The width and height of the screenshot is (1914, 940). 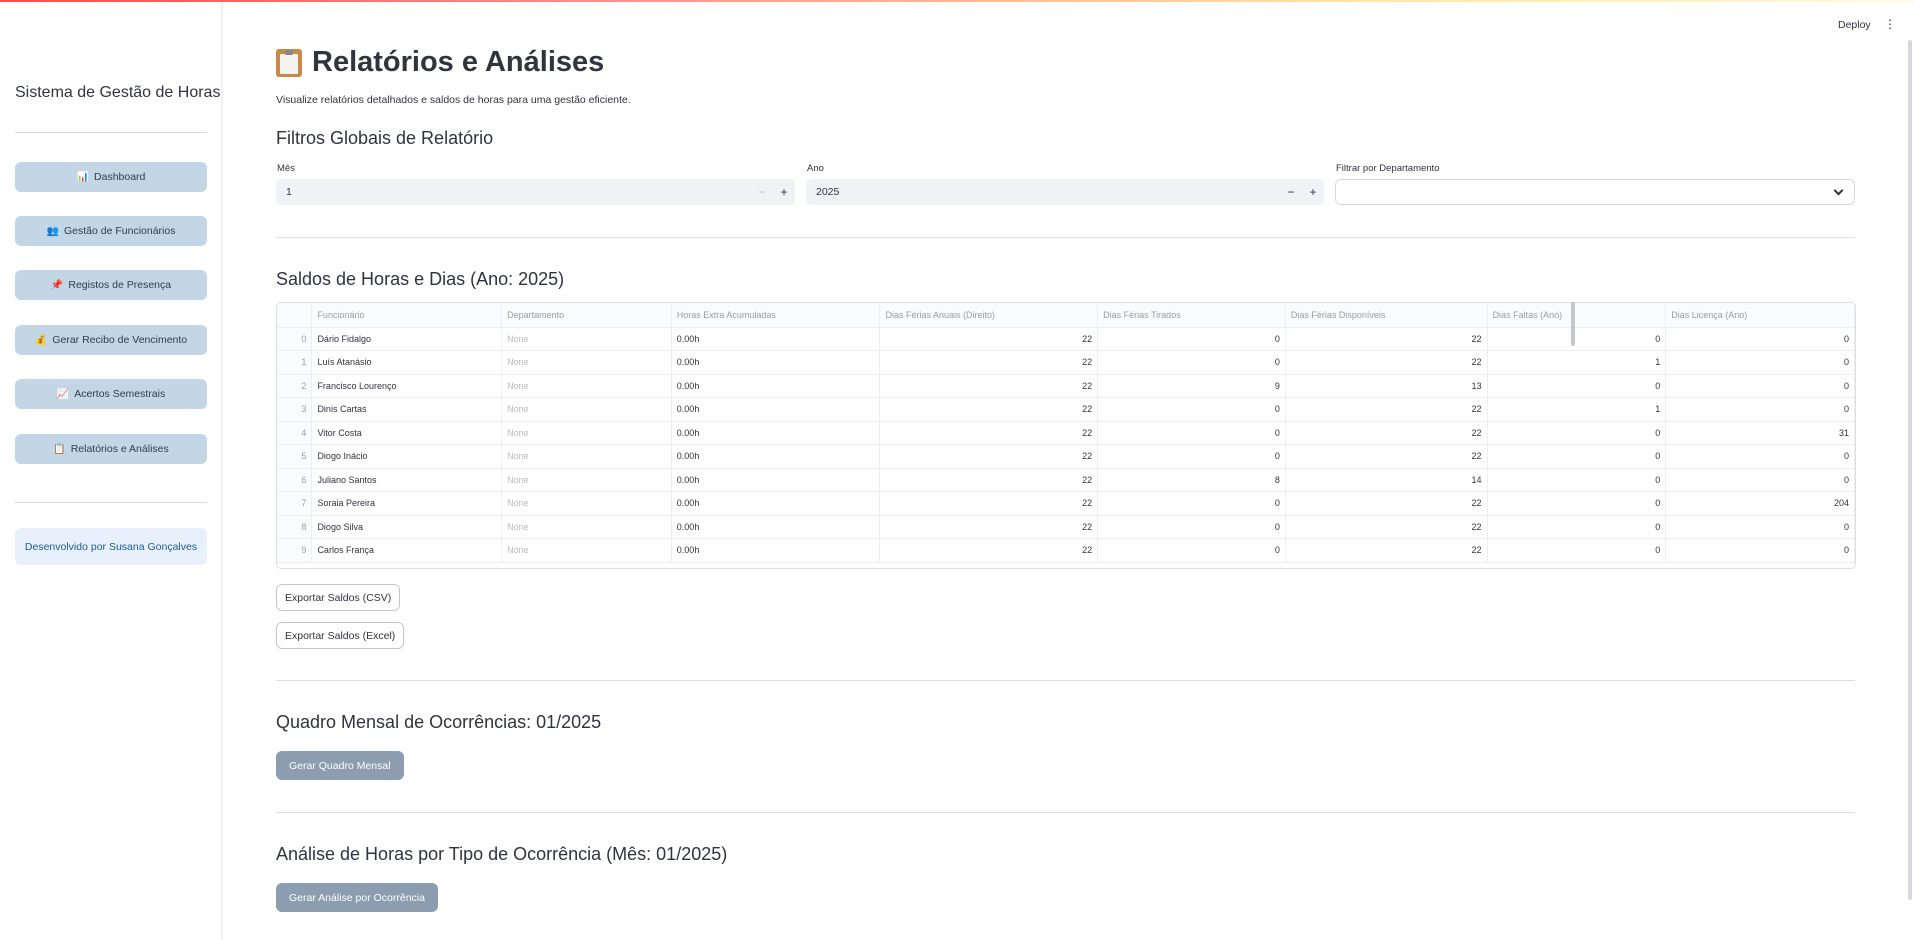 What do you see at coordinates (295, 456) in the screenshot?
I see `row-index: 5` at bounding box center [295, 456].